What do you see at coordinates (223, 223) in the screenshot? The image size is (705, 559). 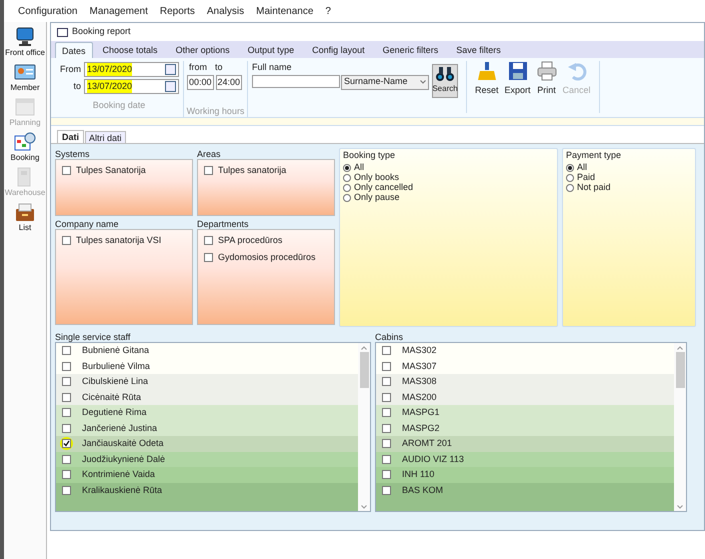 I see `group-title: Departments` at bounding box center [223, 223].